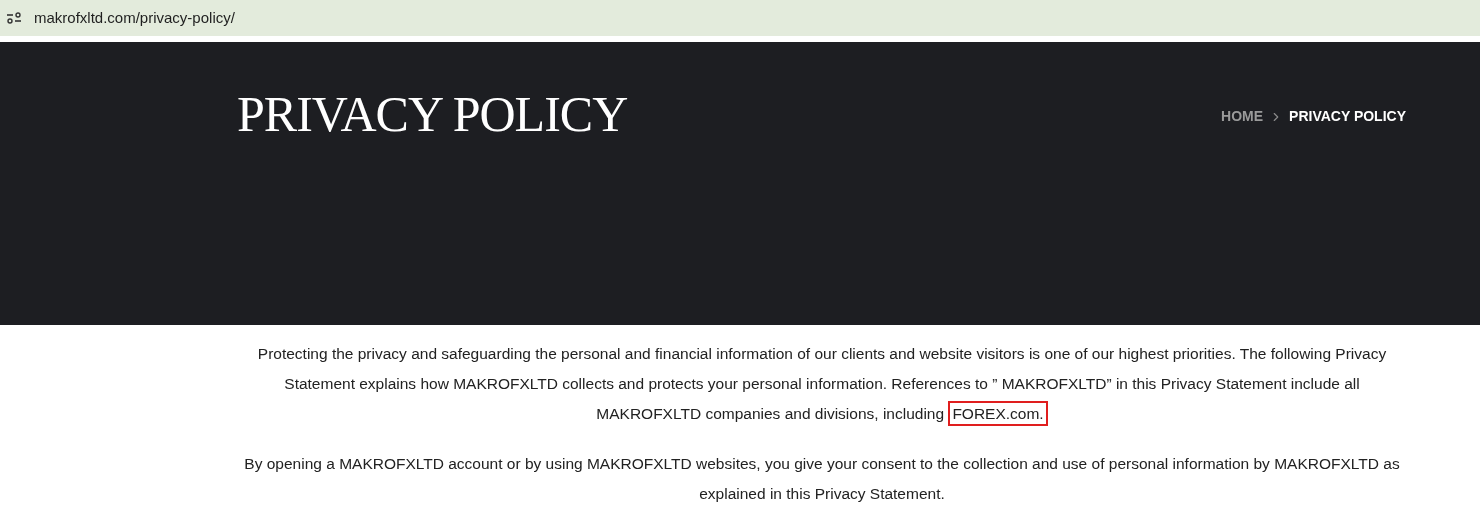 Image resolution: width=1480 pixels, height=518 pixels. What do you see at coordinates (740, 18) in the screenshot?
I see `address-bar: makrofxltd.com/privacy-policy/` at bounding box center [740, 18].